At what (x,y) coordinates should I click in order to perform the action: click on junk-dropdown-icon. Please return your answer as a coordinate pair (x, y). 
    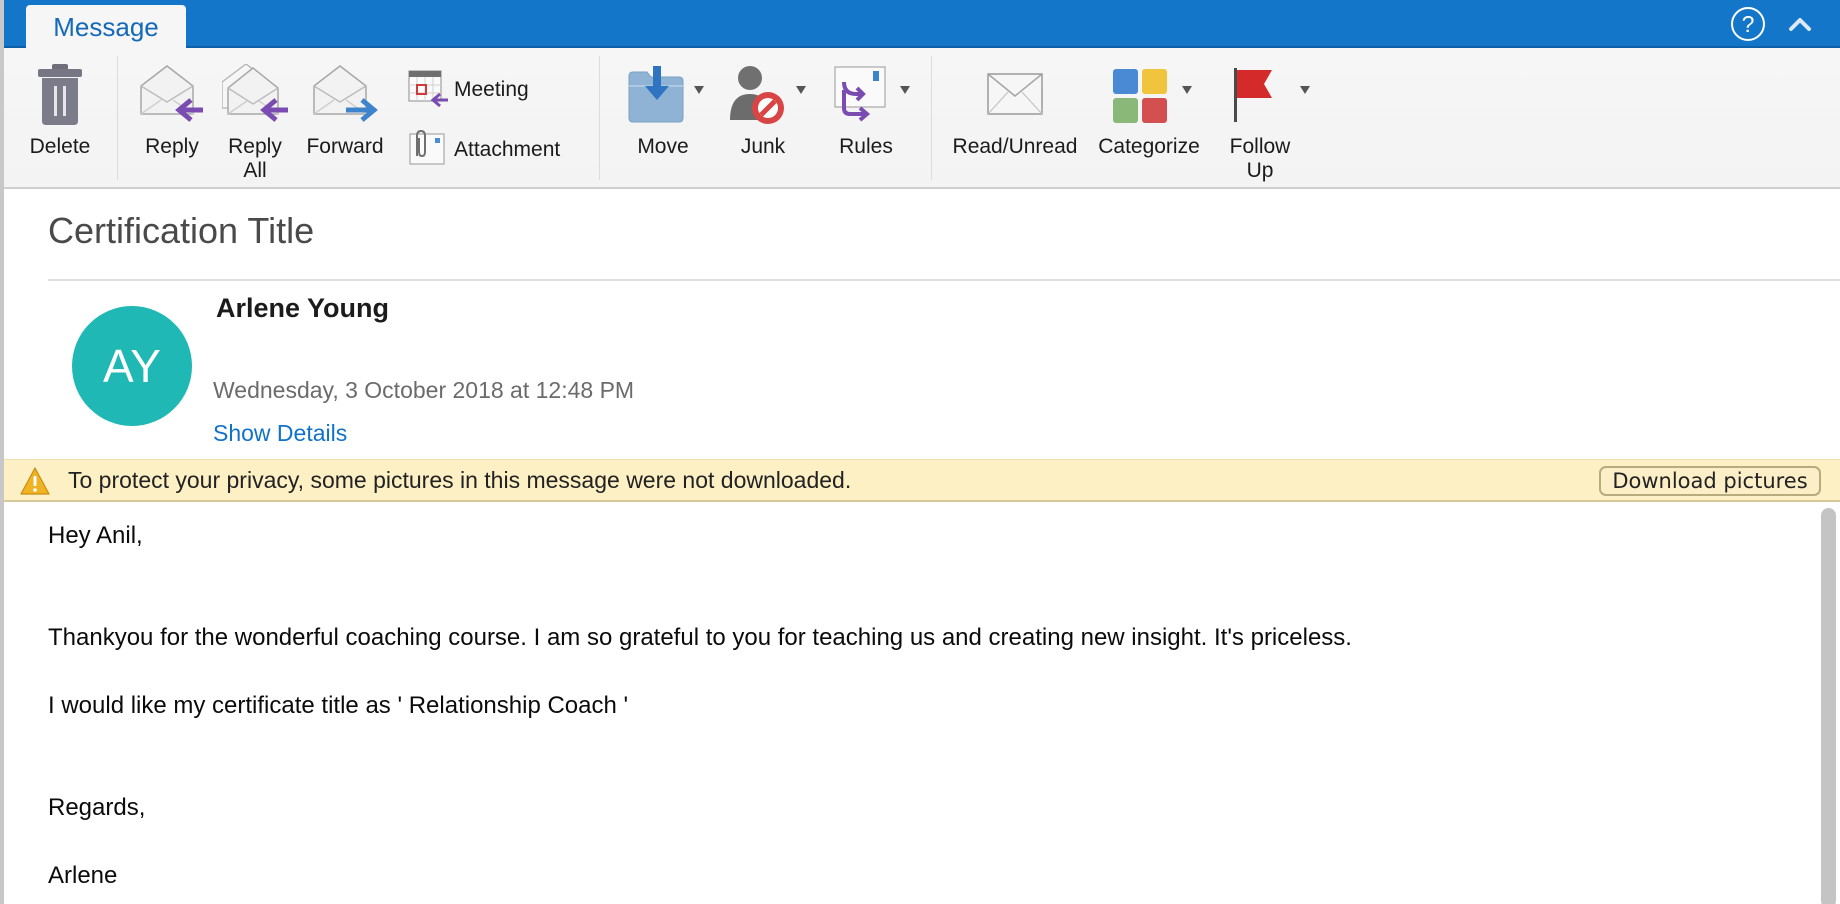
    Looking at the image, I should click on (801, 90).